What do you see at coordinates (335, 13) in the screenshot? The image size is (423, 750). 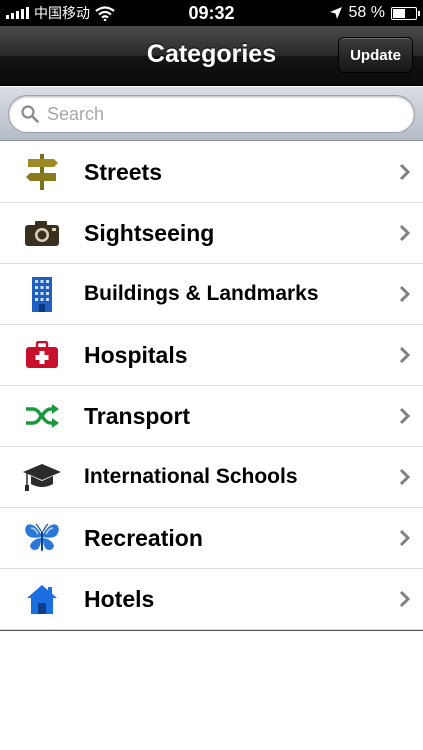 I see `location-arrow-icon` at bounding box center [335, 13].